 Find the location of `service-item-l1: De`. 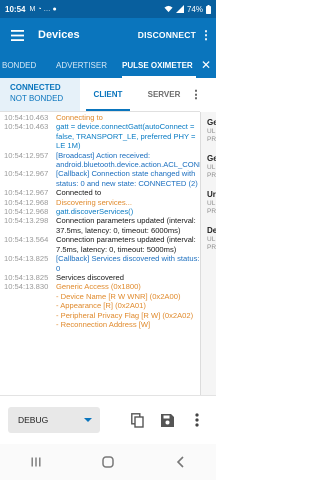

service-item-l1: De is located at coordinates (211, 230).